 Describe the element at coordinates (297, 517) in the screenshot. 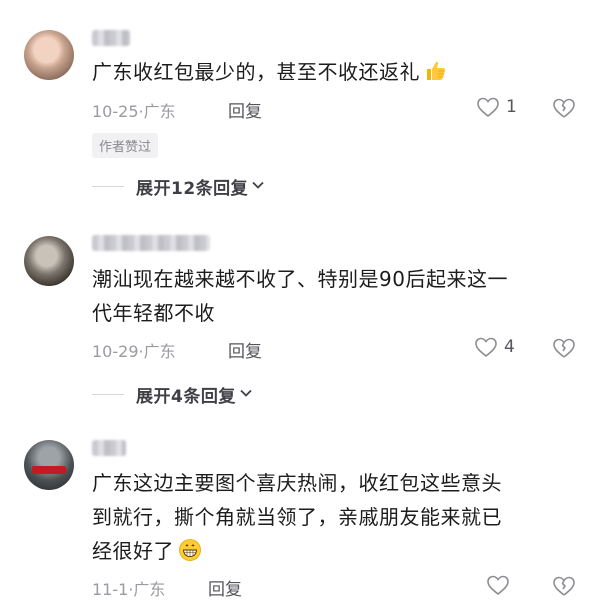

I see `comment-text-line: 到就行，撕个角就当领了，亲戚朋友能来就已` at that location.